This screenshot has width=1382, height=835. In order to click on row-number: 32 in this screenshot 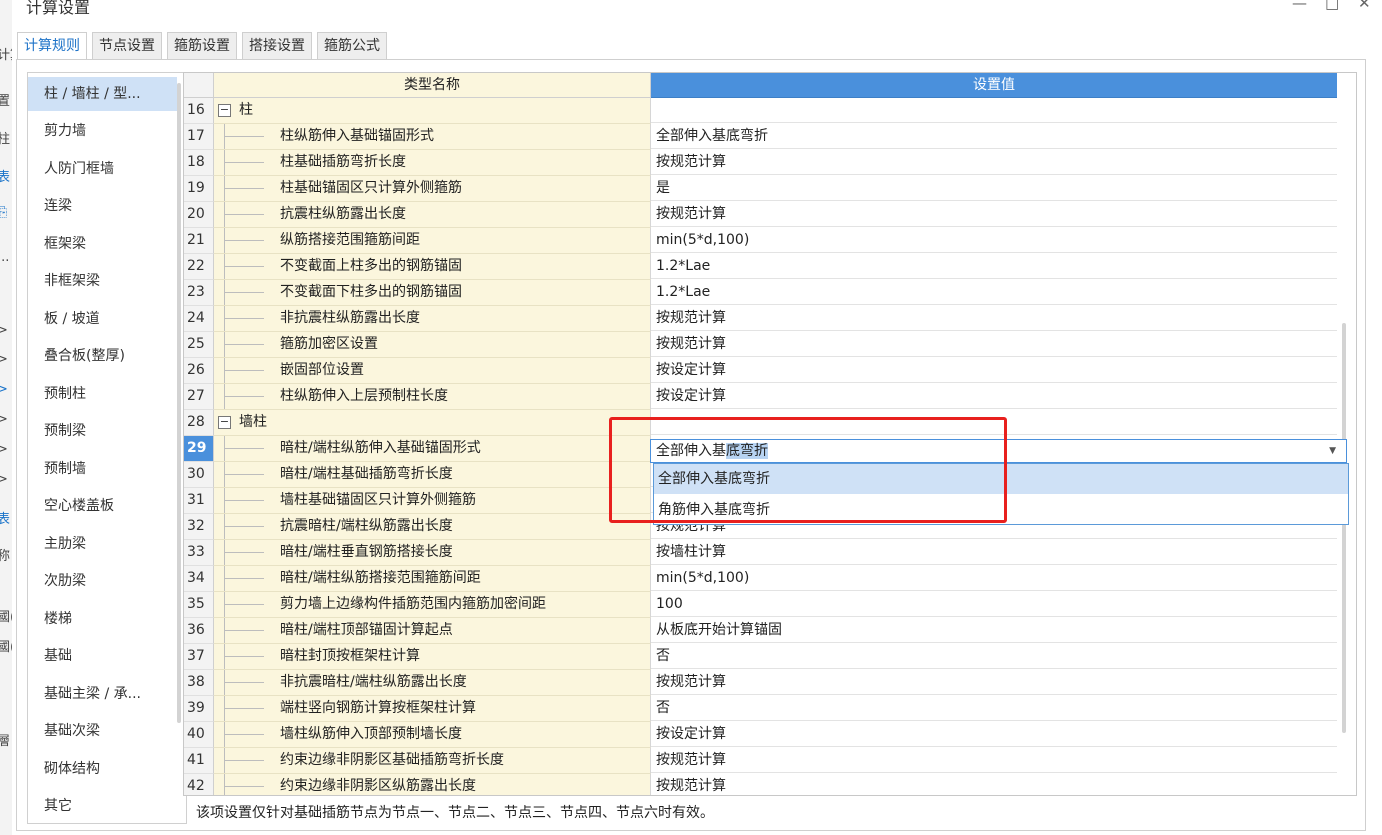, I will do `click(199, 527)`.